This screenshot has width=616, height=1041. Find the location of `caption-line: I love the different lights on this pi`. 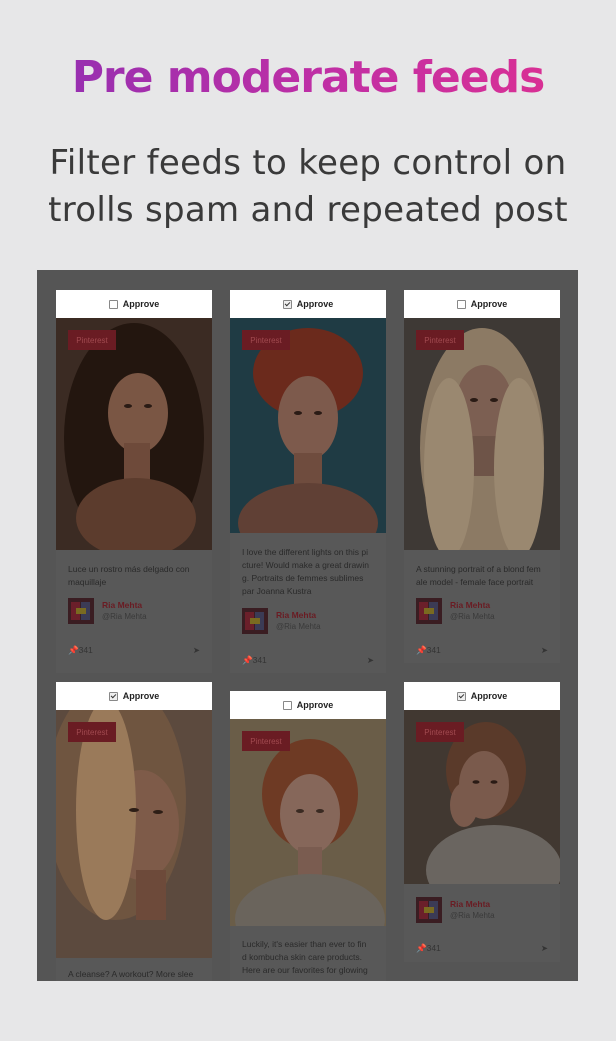

caption-line: I love the different lights on this pi is located at coordinates (305, 552).